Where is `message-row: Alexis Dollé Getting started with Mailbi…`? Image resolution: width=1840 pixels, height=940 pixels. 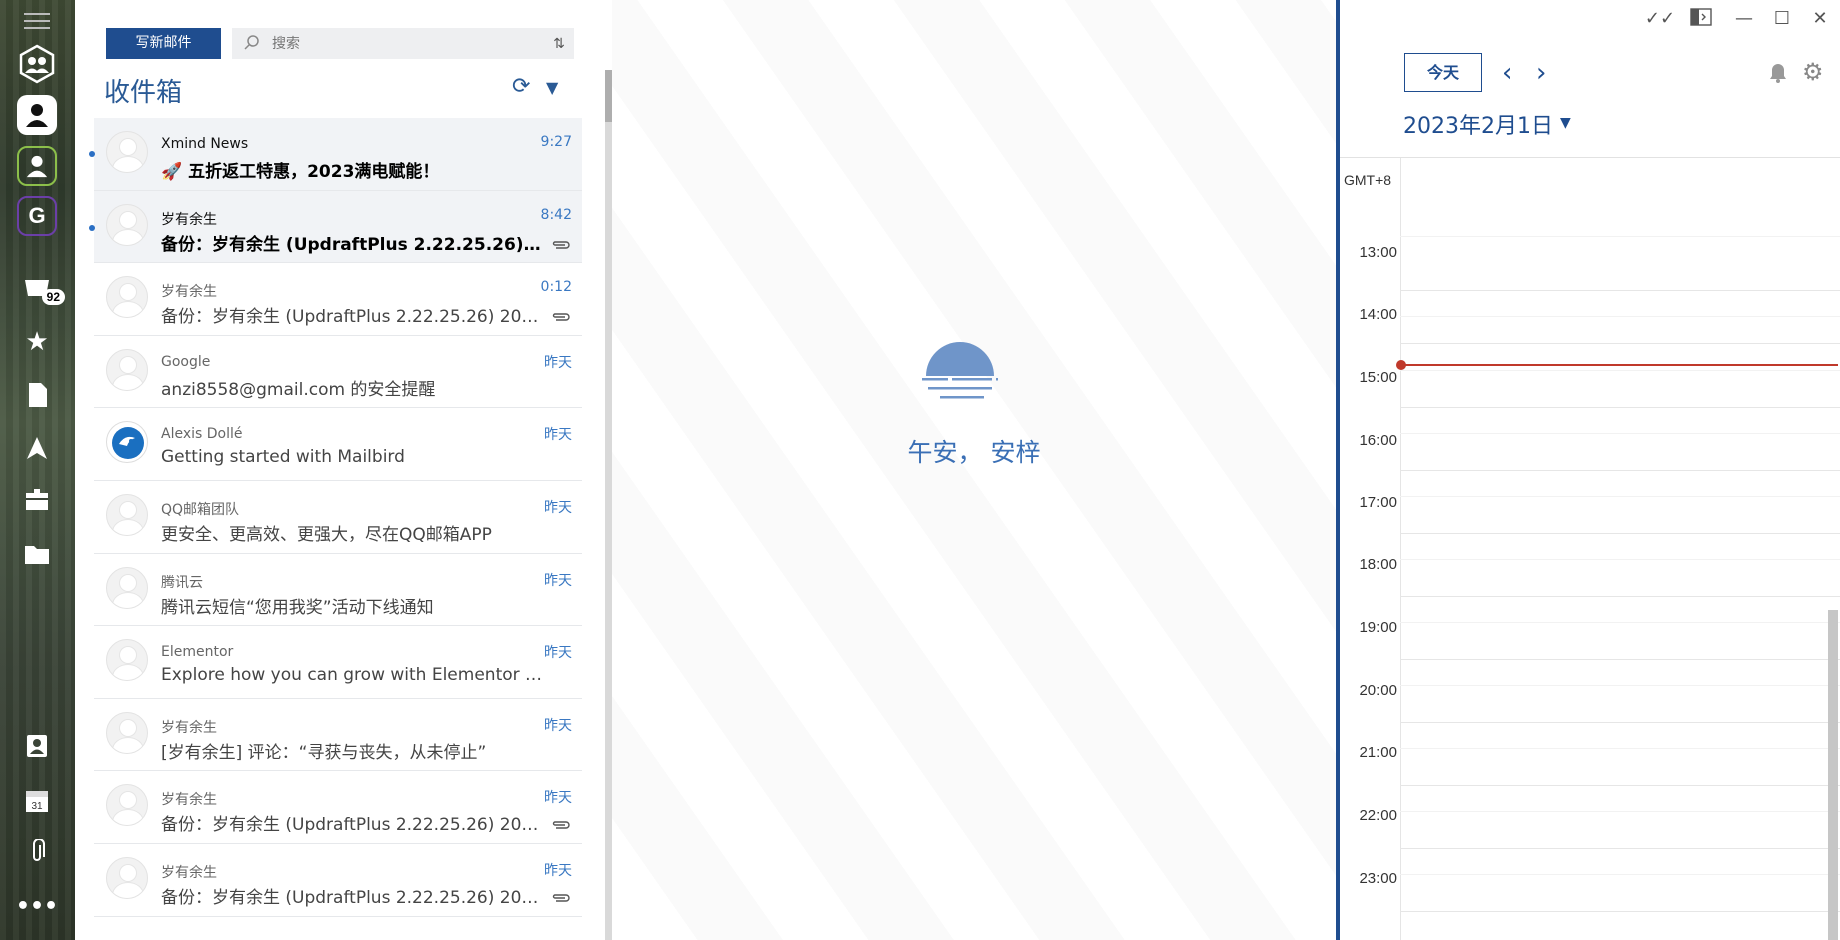 message-row: Alexis Dollé Getting started with Mailbi… is located at coordinates (338, 444).